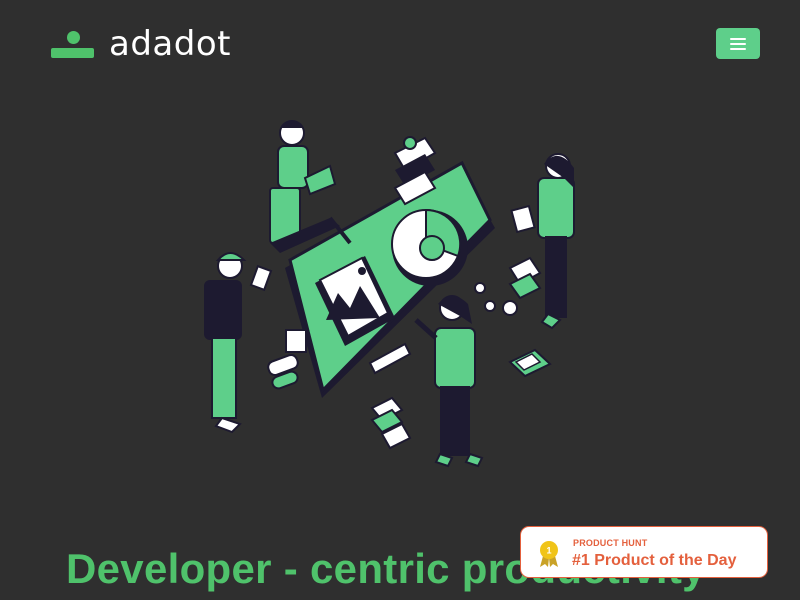  I want to click on medal-number: 1, so click(548, 551).